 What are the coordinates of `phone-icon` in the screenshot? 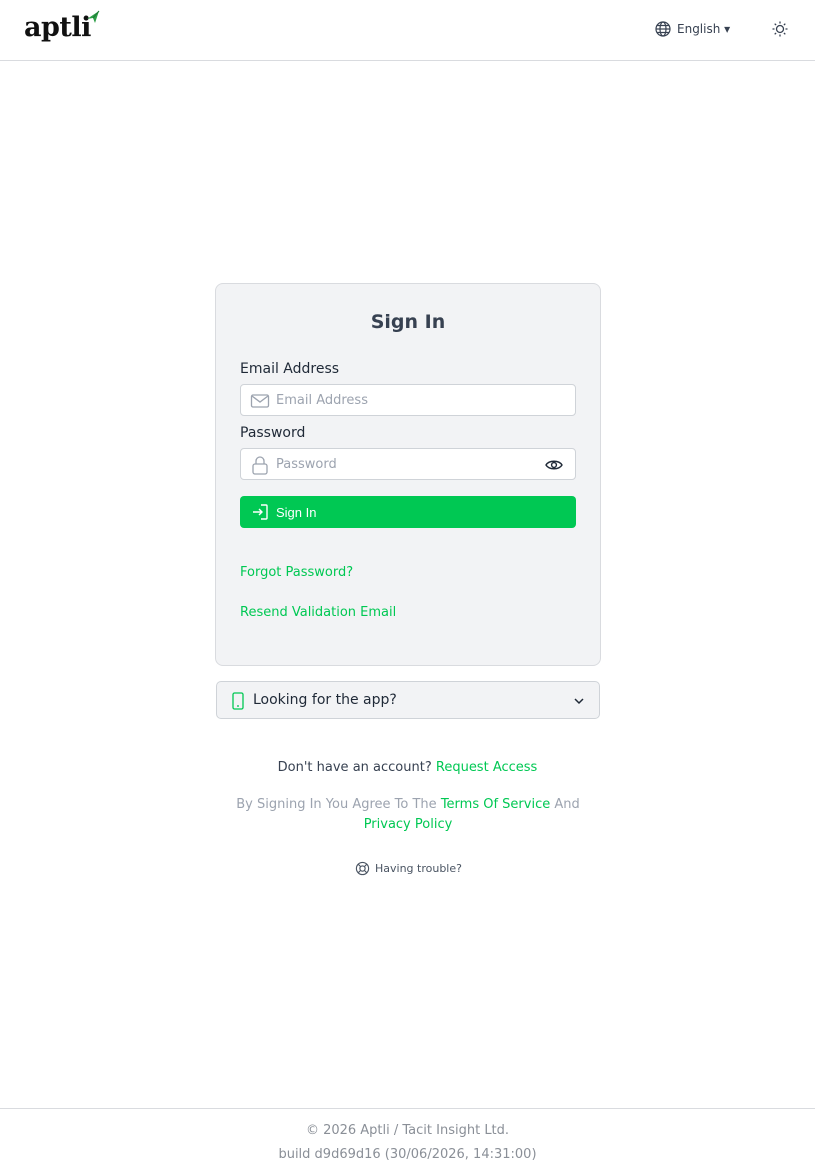 It's located at (238, 701).